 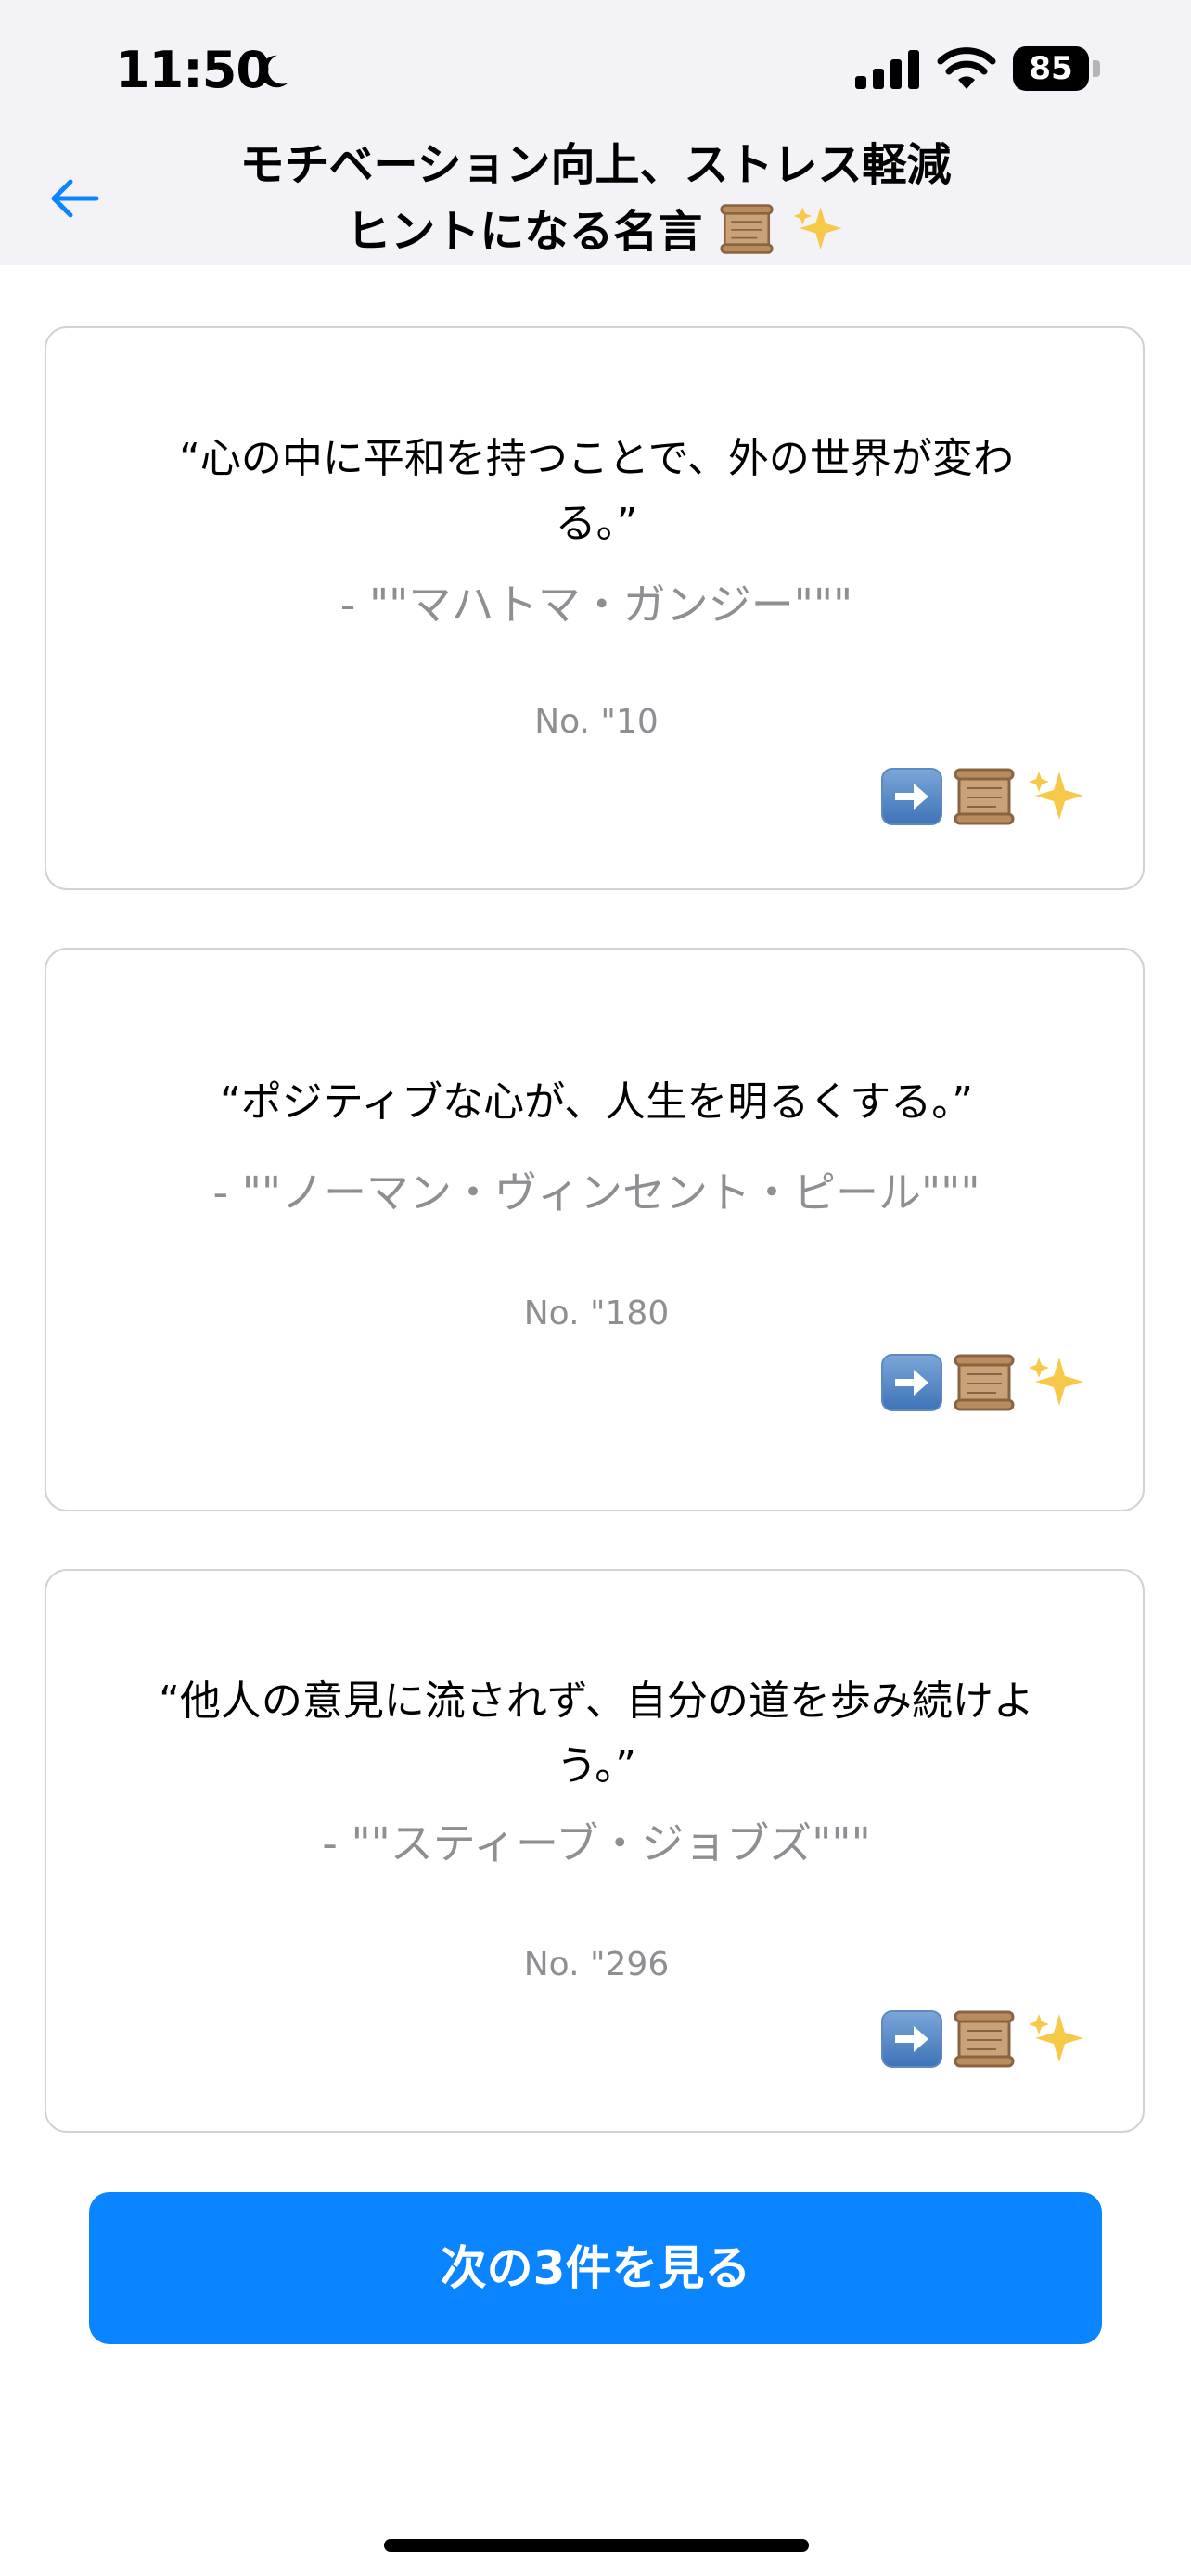 What do you see at coordinates (1096, 68) in the screenshot?
I see `battery-cap` at bounding box center [1096, 68].